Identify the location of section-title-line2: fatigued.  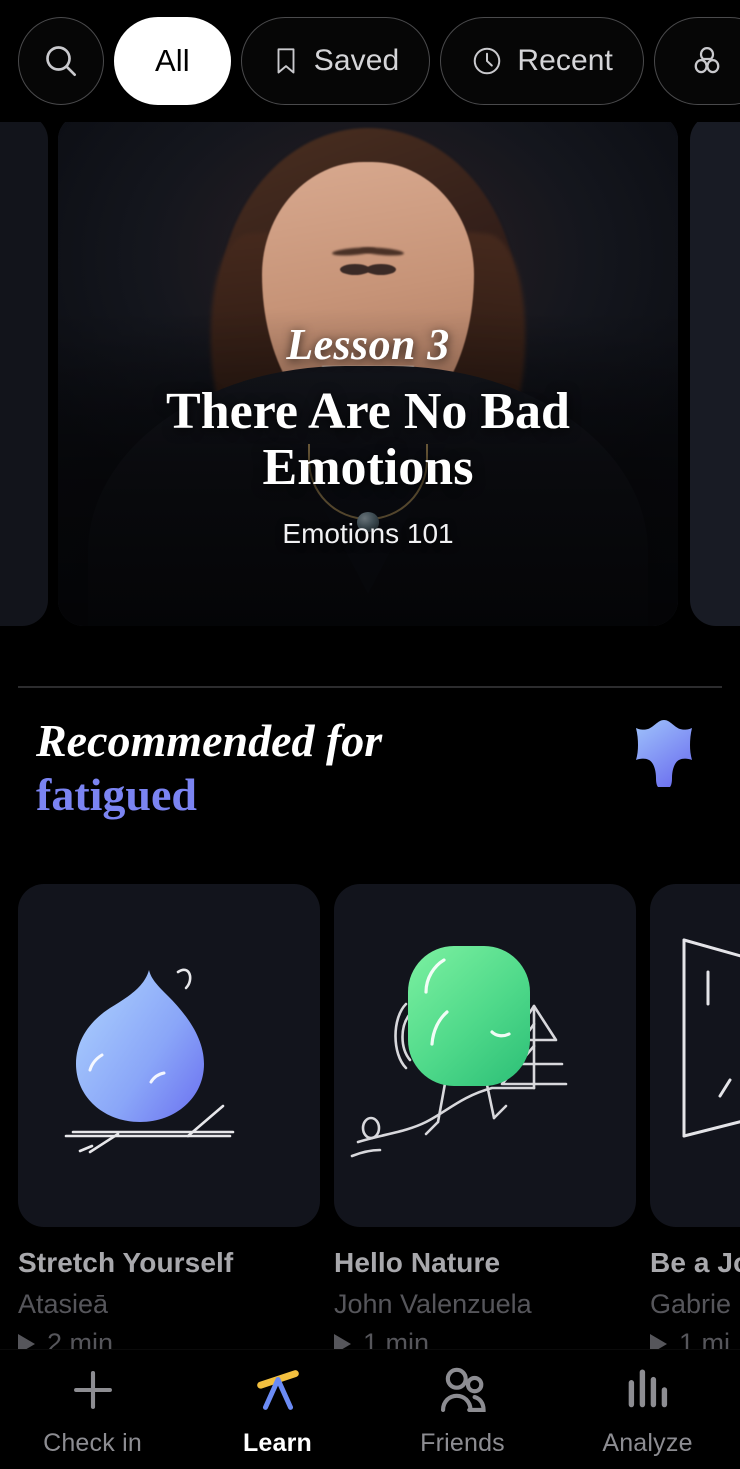
(116, 795).